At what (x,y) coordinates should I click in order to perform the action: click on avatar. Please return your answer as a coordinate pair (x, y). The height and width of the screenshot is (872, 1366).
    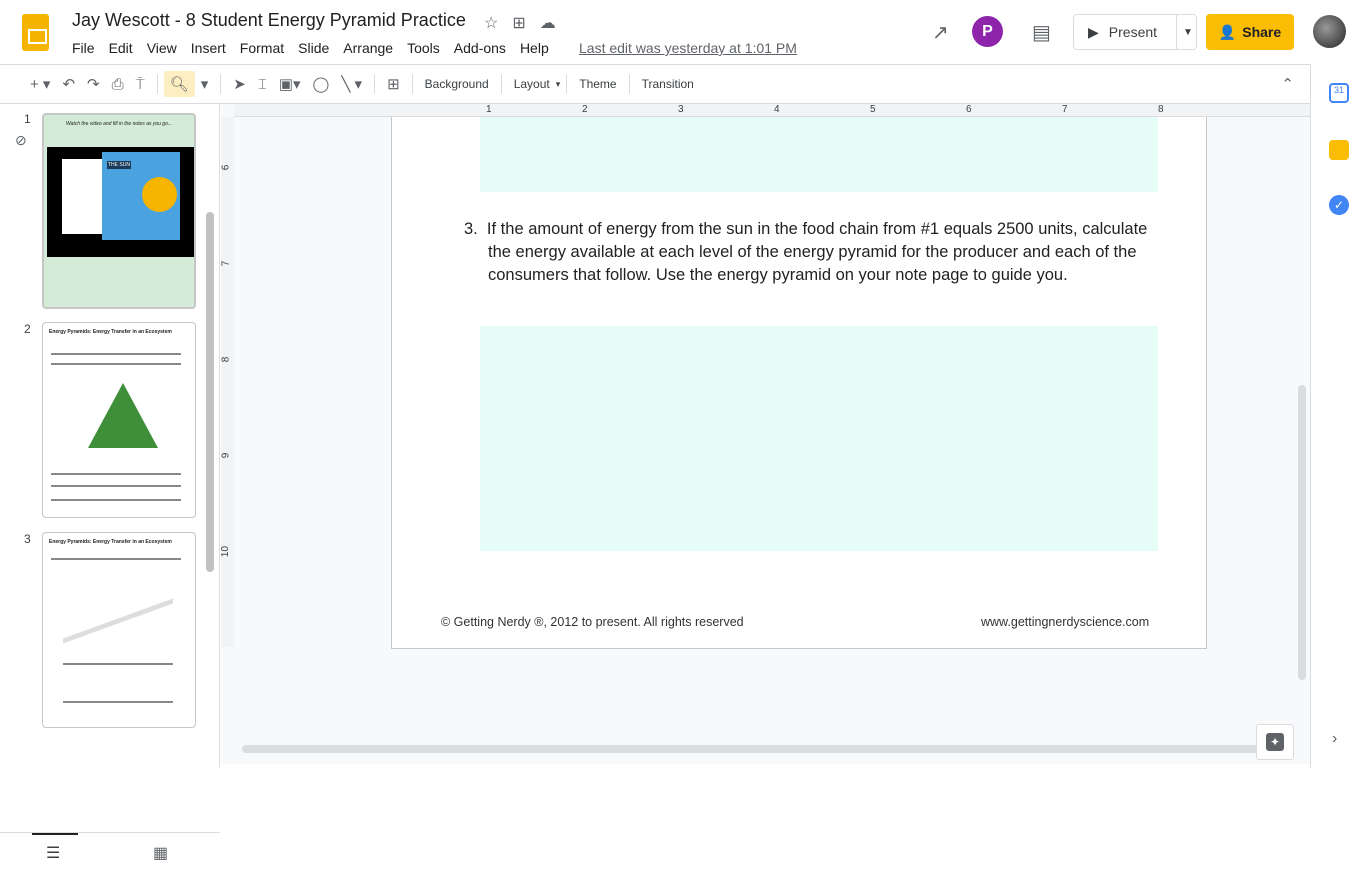
    Looking at the image, I should click on (1329, 31).